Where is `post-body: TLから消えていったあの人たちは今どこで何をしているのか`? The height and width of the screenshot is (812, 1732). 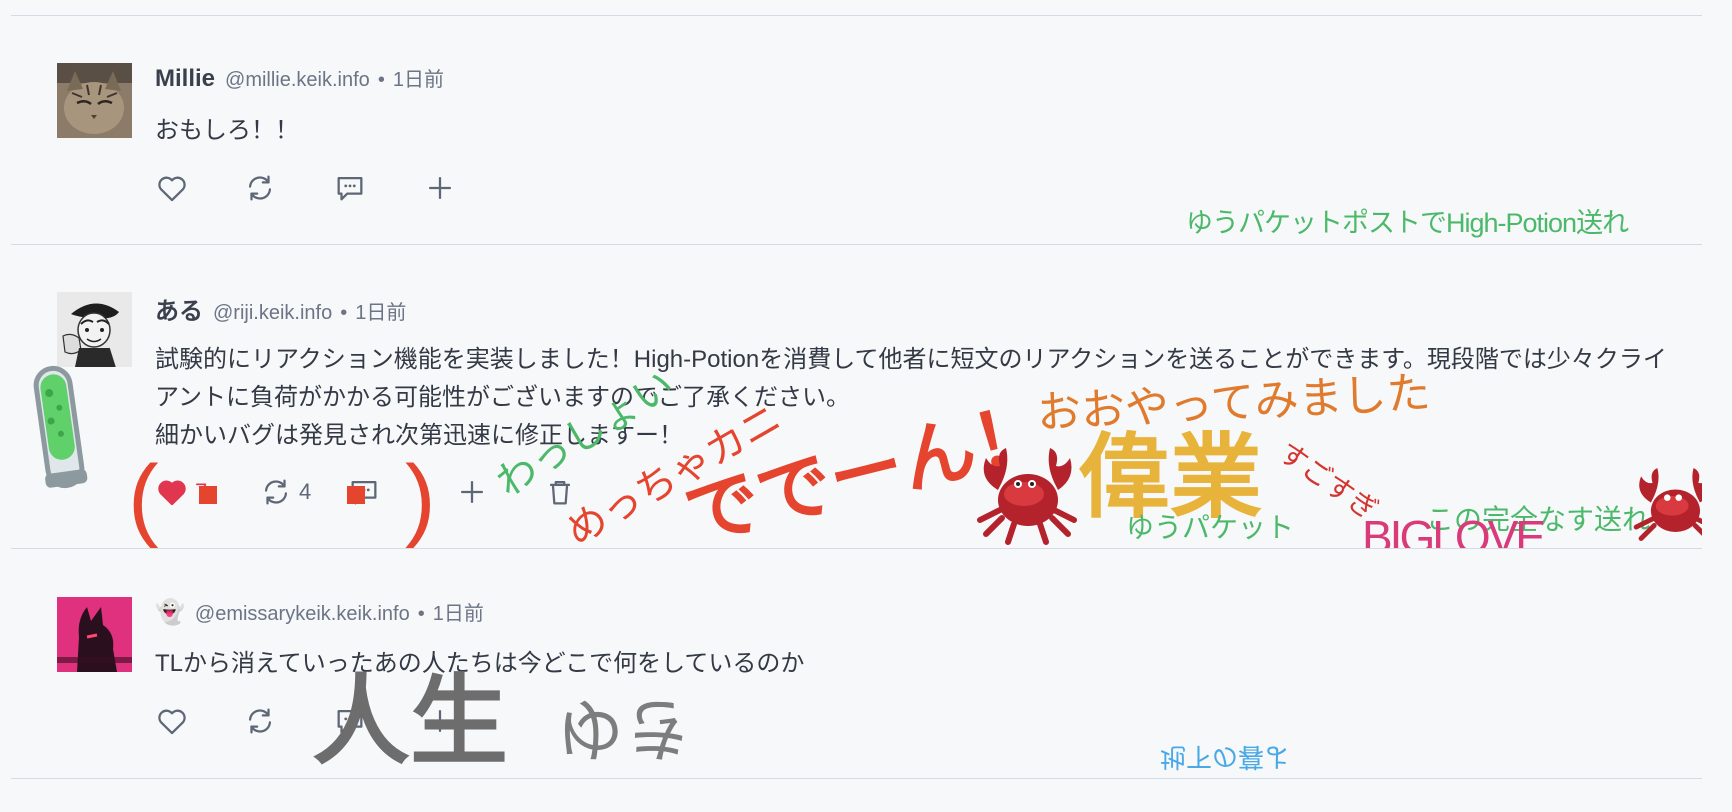 post-body: TLから消えていったあの人たちは今どこで何をしているのか is located at coordinates (480, 663).